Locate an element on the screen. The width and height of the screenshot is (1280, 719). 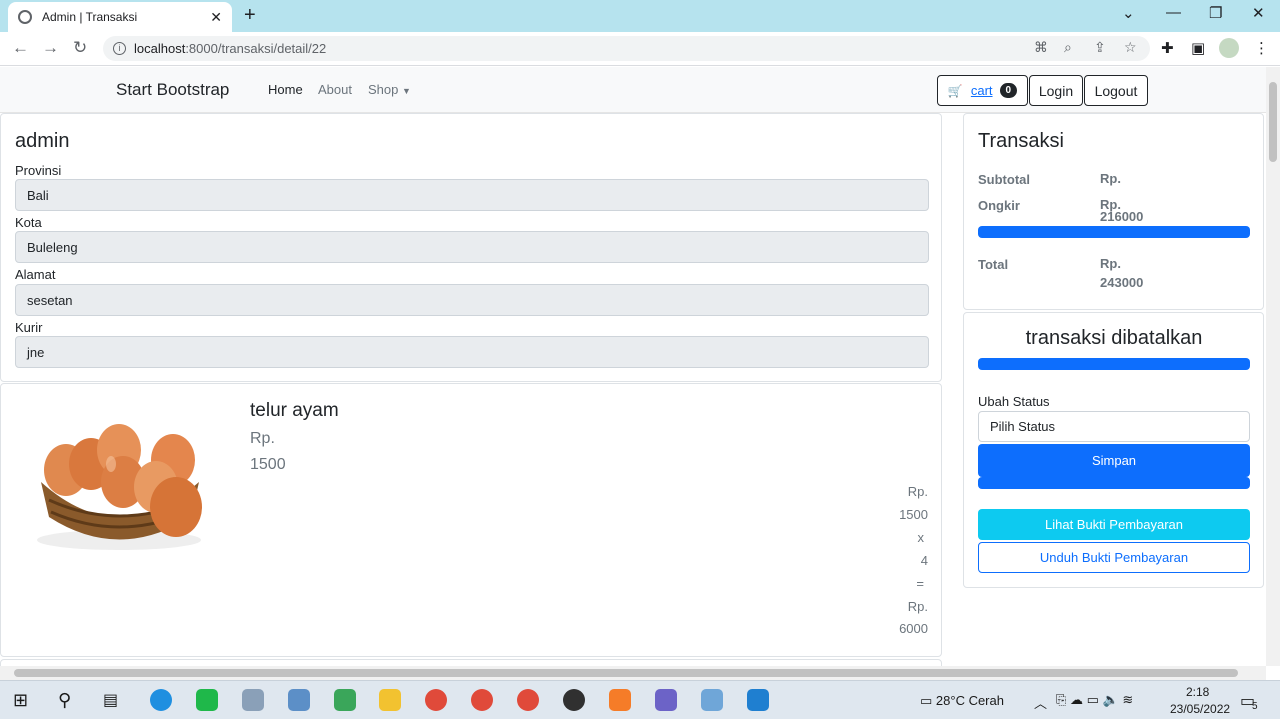
ongkir-label: Ongkir is located at coordinates (999, 205).